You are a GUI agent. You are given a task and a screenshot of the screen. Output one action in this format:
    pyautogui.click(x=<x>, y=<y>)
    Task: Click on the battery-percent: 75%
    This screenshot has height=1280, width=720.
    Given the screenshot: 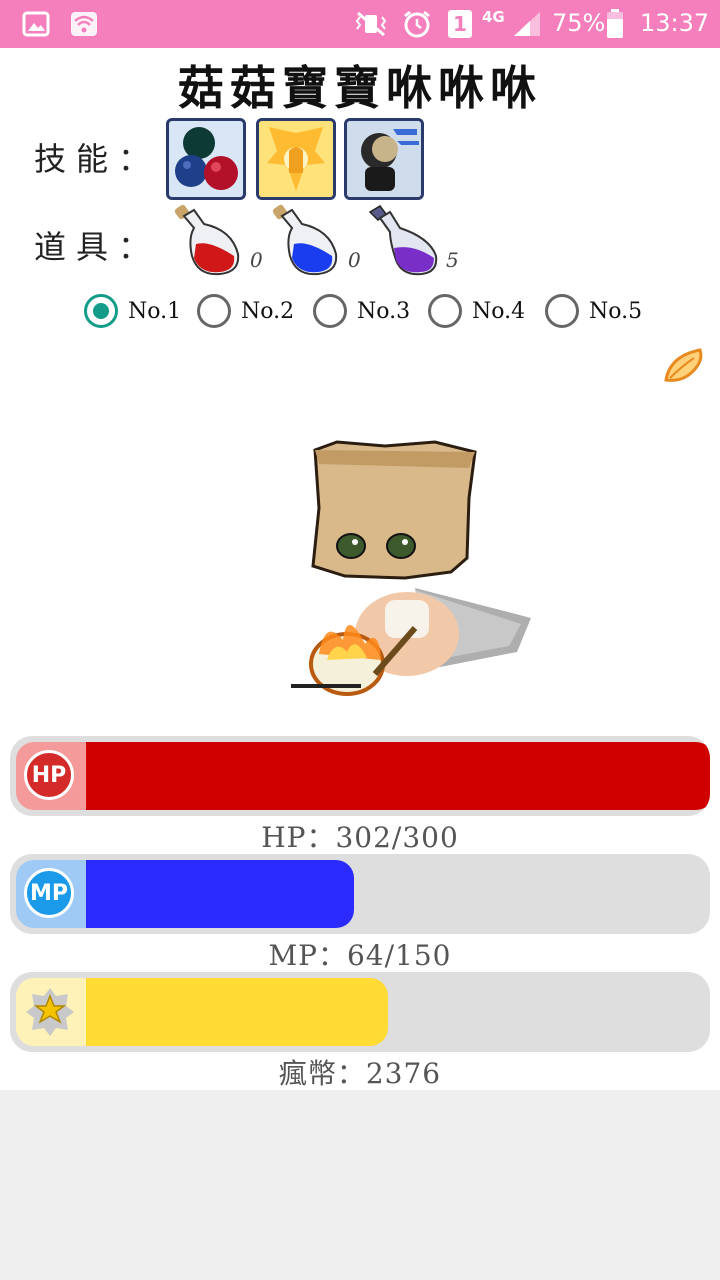 What is the action you would take?
    pyautogui.click(x=579, y=23)
    